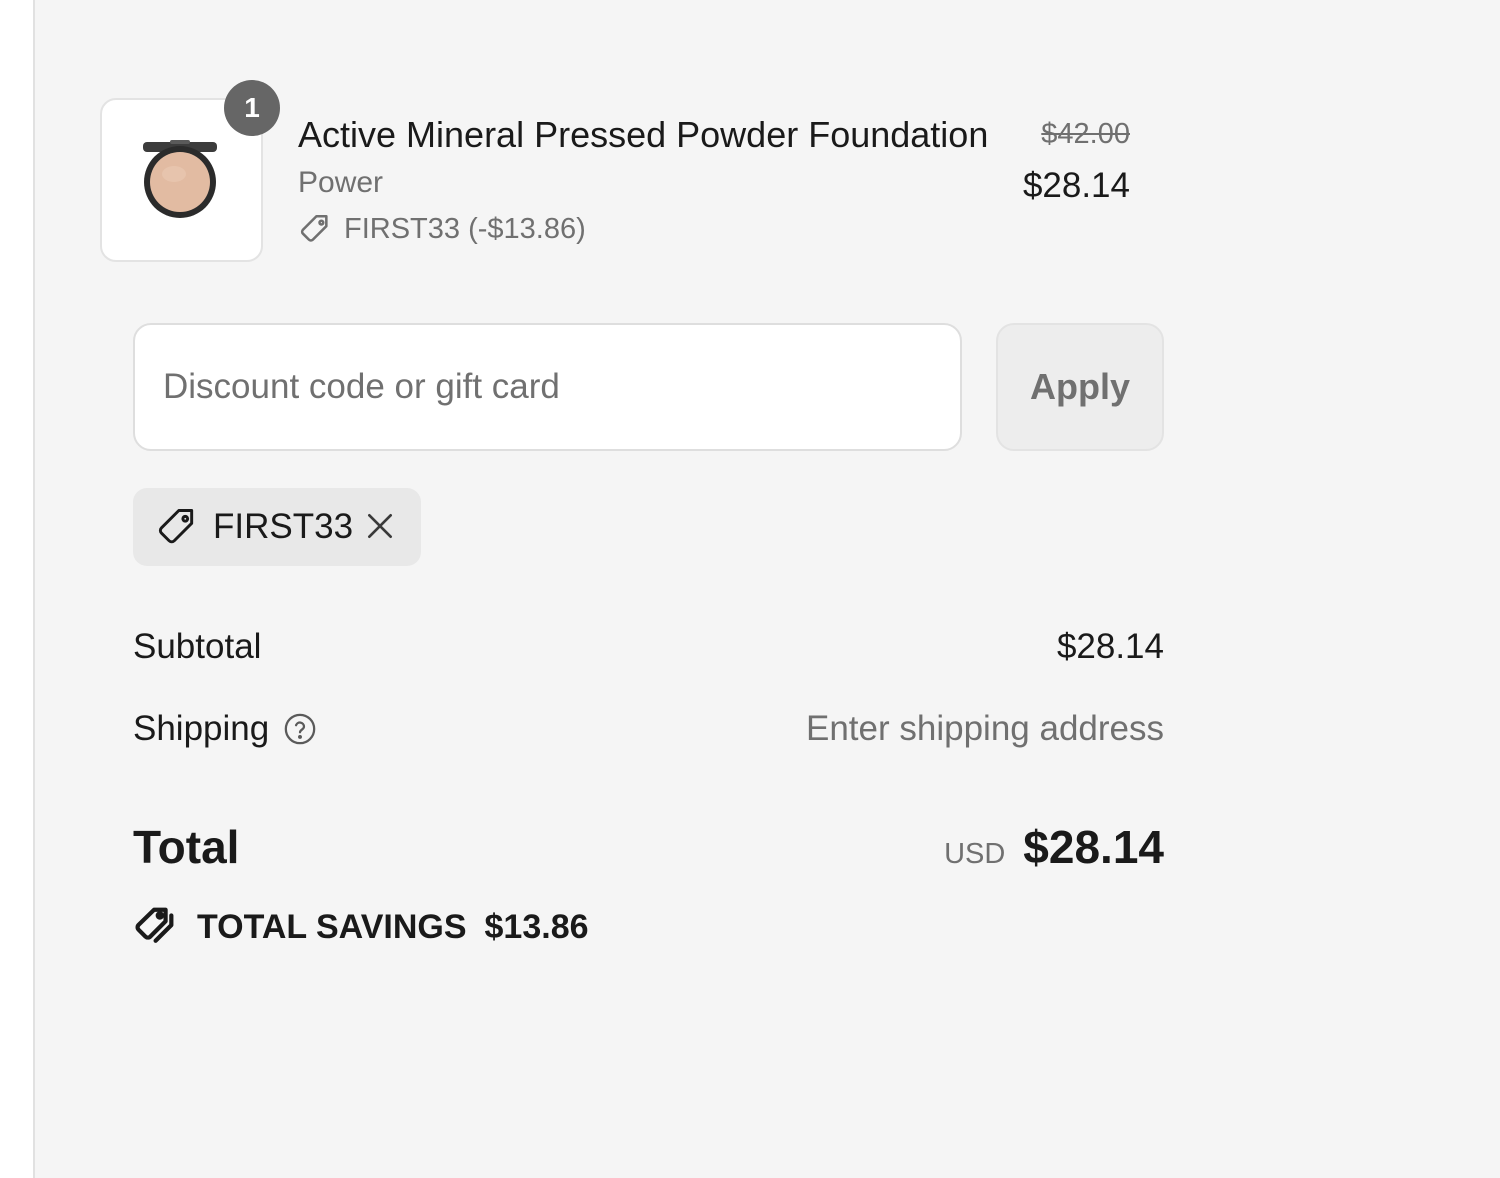 The height and width of the screenshot is (1178, 1500). I want to click on shipping-label: Shipping, so click(201, 728).